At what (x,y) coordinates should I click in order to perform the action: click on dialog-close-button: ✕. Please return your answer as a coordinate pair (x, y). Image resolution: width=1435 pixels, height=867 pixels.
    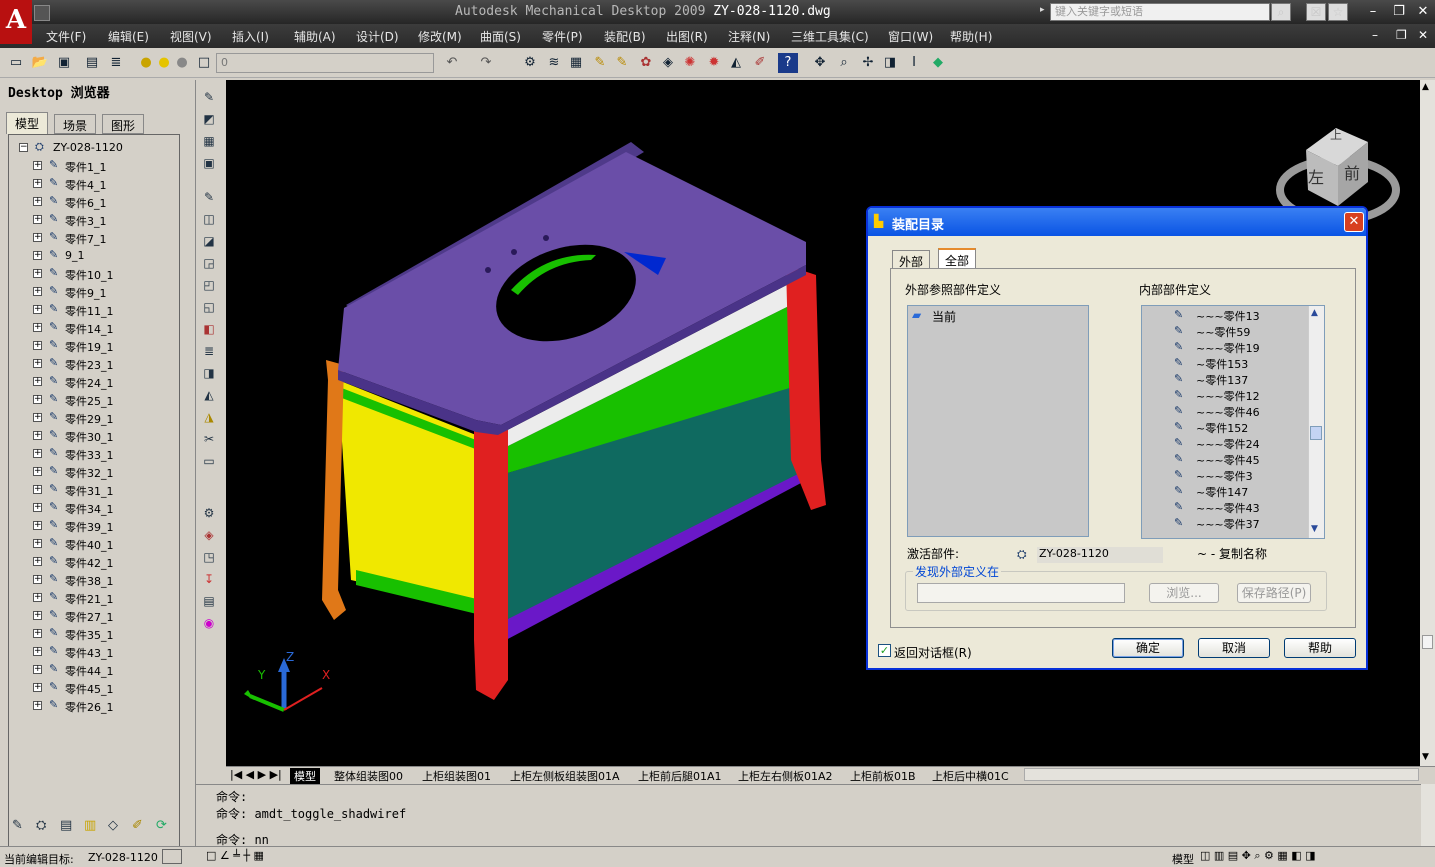
    Looking at the image, I should click on (1354, 222).